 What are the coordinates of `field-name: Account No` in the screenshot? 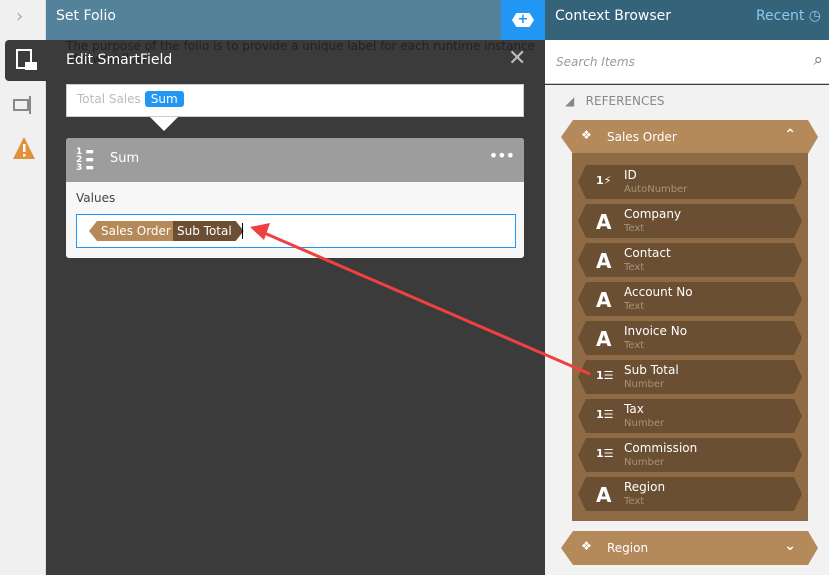 It's located at (658, 292).